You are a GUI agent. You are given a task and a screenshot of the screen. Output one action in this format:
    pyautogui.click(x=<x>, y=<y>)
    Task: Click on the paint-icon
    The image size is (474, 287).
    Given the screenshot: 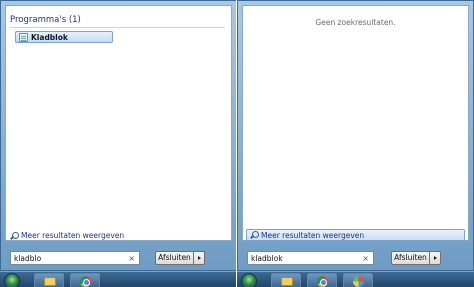 What is the action you would take?
    pyautogui.click(x=358, y=281)
    